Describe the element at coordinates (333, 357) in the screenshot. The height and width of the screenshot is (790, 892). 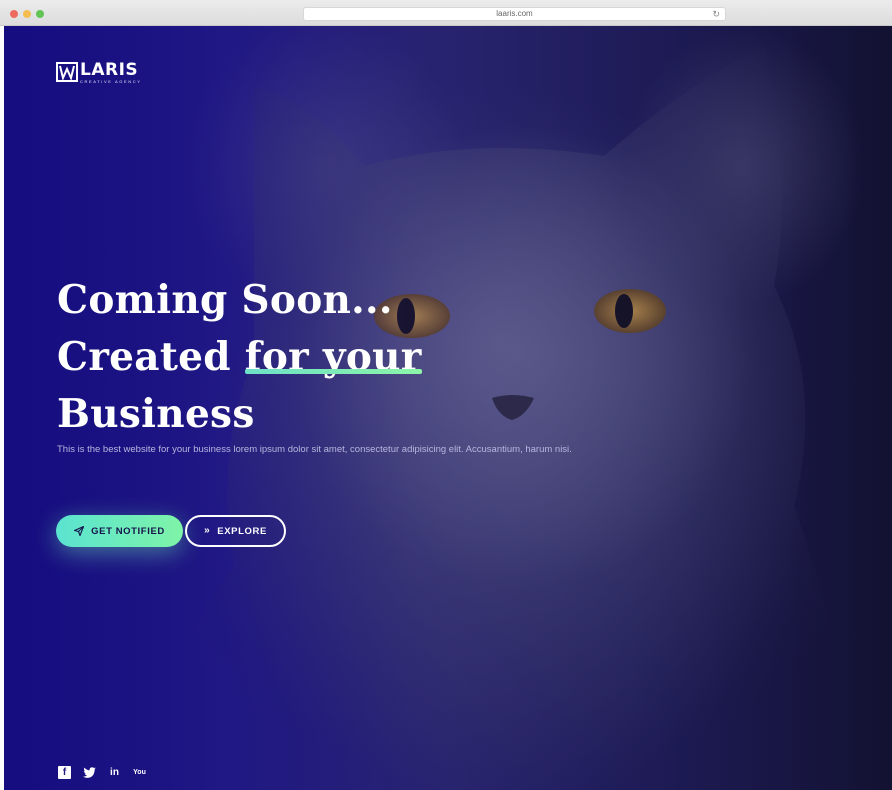
I see `headline-highlight: for your` at that location.